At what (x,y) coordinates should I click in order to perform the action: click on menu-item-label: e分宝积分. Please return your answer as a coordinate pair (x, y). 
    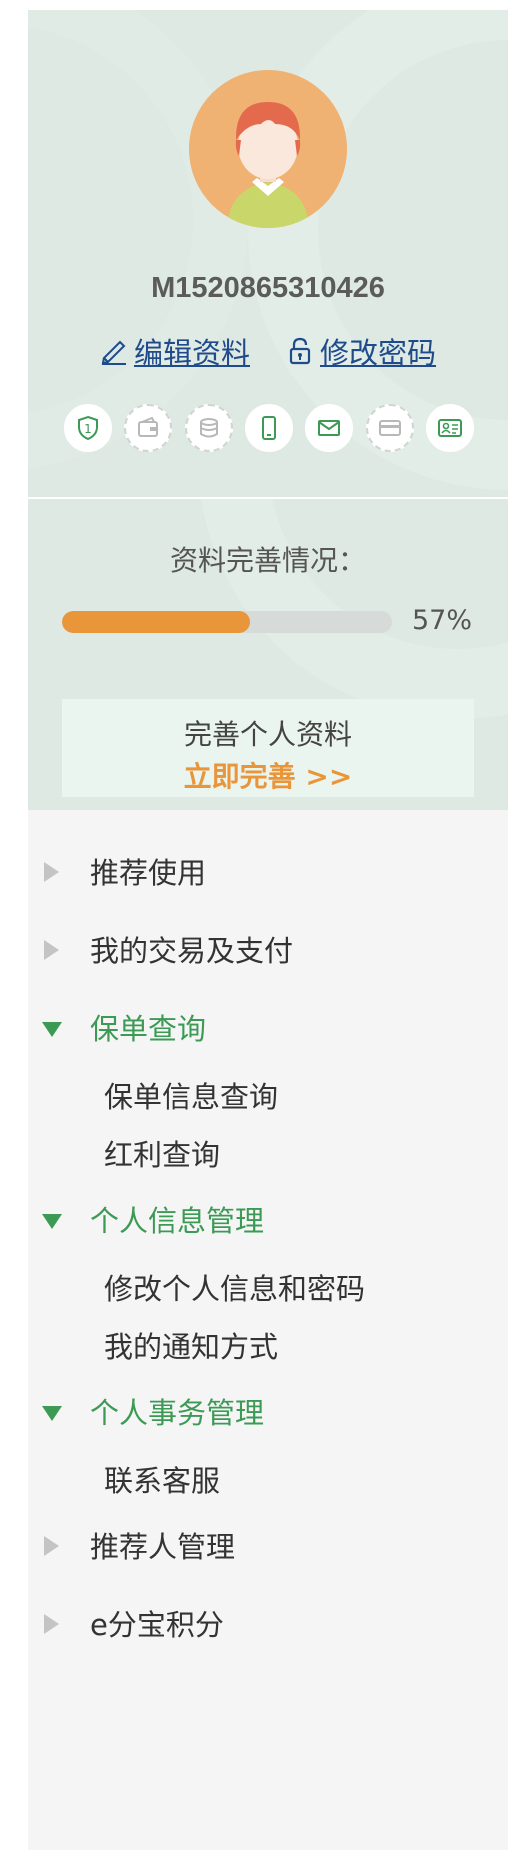
    Looking at the image, I should click on (157, 1625).